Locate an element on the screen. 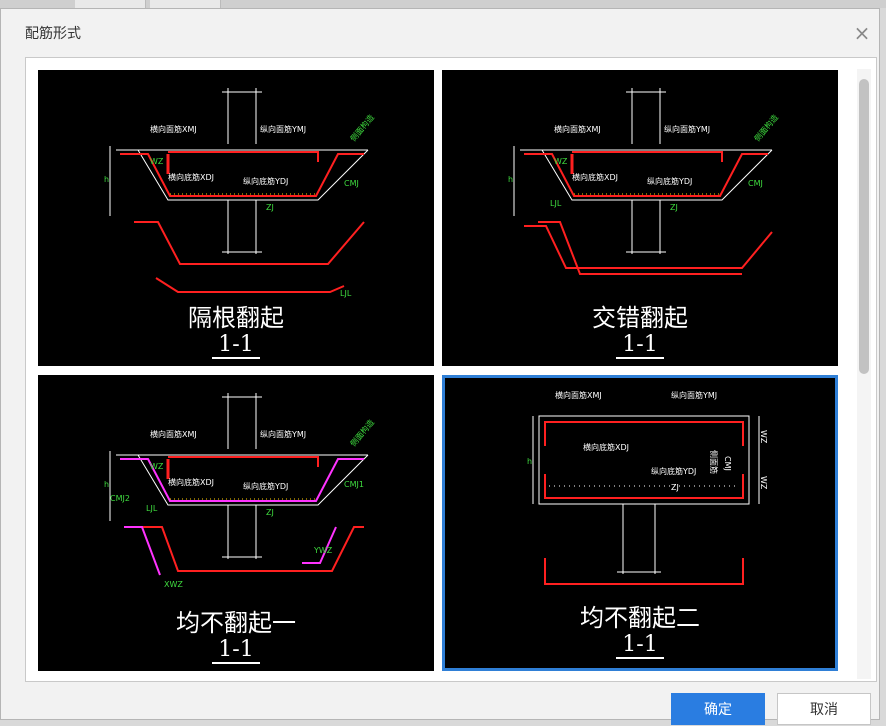 The height and width of the screenshot is (726, 886). label-wz-1: WZ is located at coordinates (763, 437).